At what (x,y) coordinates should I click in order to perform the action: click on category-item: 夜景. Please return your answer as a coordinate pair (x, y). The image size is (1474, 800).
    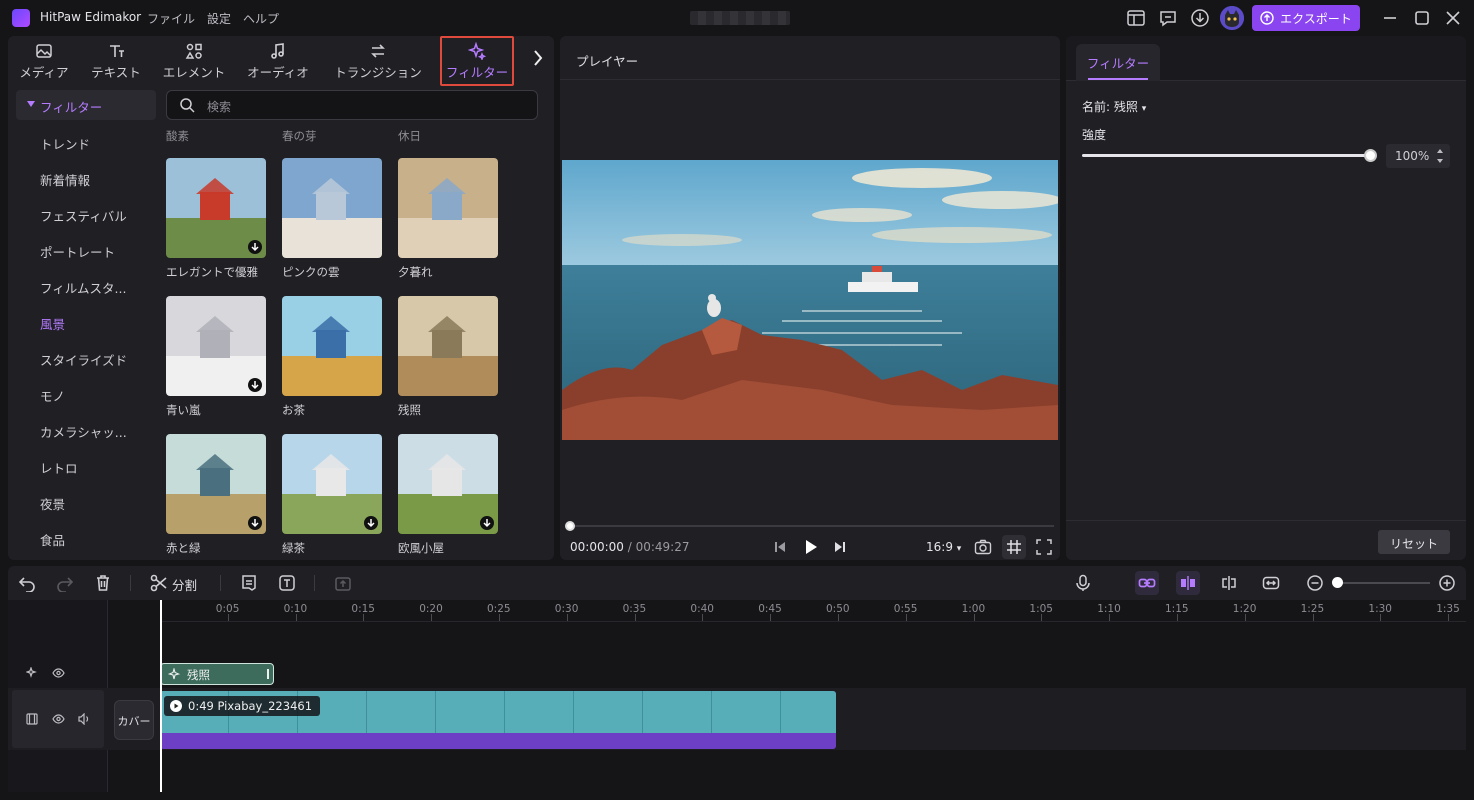
    Looking at the image, I should click on (52, 503).